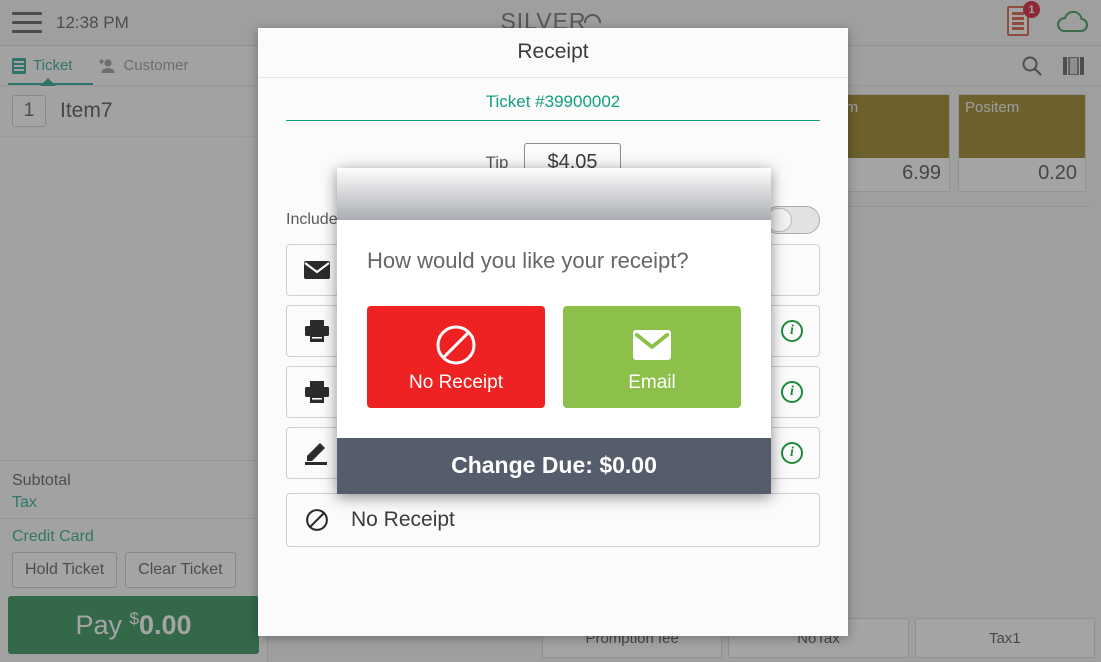  What do you see at coordinates (528, 260) in the screenshot?
I see `modal-question: How would you like your receipt?` at bounding box center [528, 260].